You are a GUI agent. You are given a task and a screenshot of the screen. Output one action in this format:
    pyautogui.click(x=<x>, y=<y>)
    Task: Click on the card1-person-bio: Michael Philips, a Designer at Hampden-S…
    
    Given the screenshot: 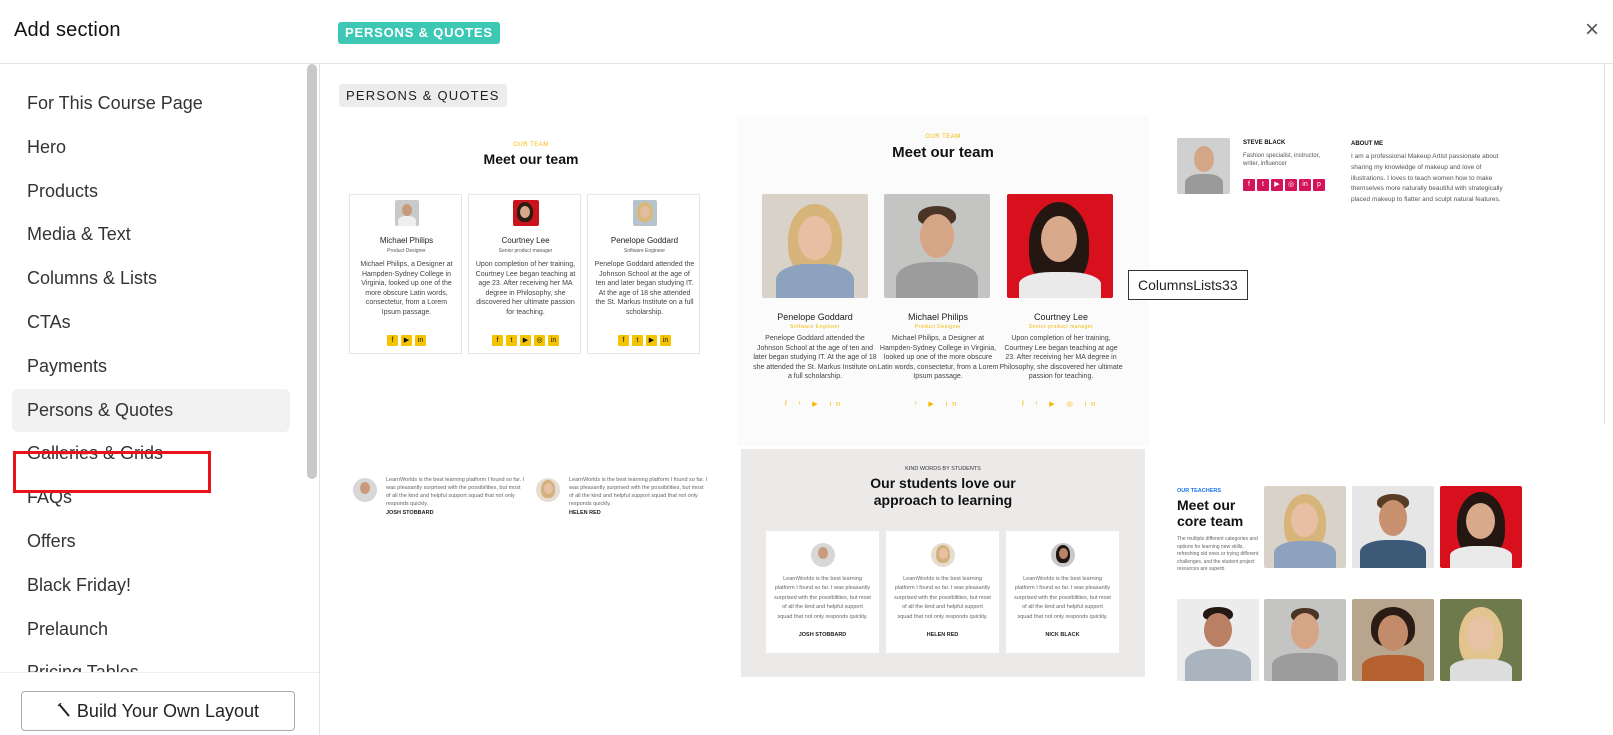 What is the action you would take?
    pyautogui.click(x=406, y=288)
    